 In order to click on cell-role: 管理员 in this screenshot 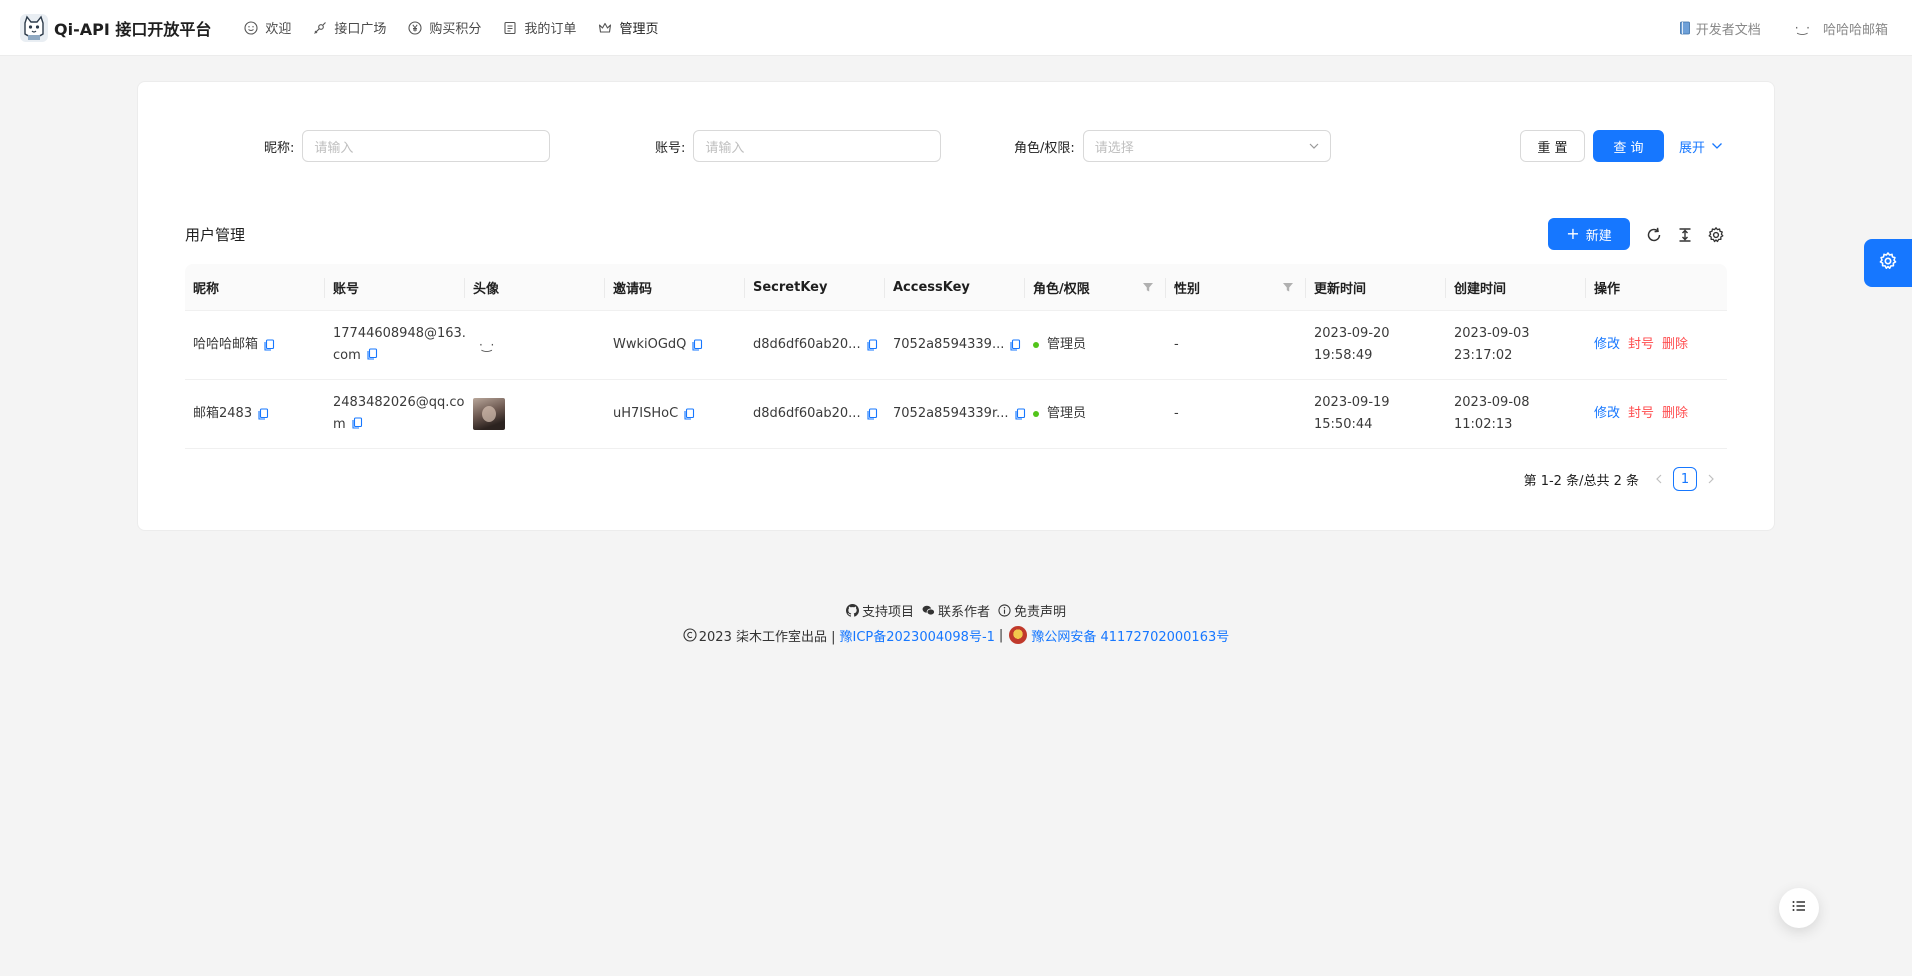, I will do `click(1095, 345)`.